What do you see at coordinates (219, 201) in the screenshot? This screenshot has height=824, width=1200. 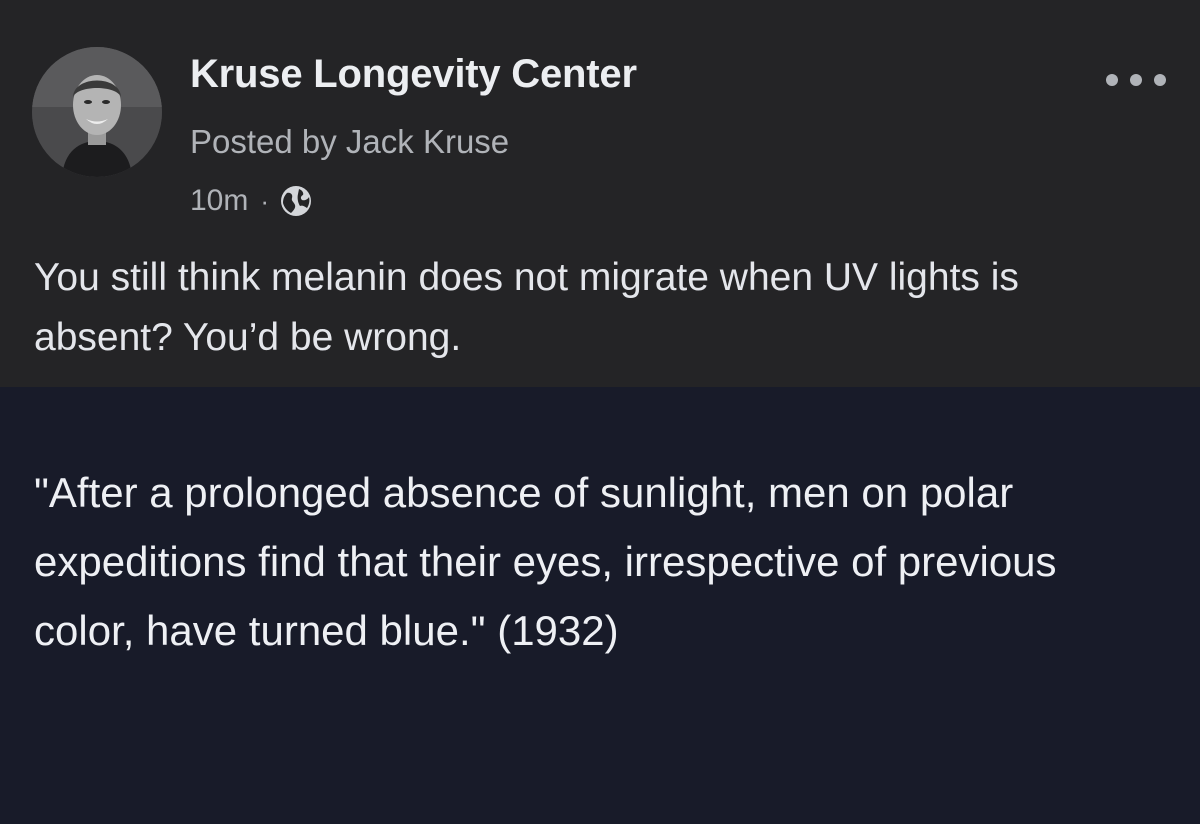 I see `post-timestamp: 10m` at bounding box center [219, 201].